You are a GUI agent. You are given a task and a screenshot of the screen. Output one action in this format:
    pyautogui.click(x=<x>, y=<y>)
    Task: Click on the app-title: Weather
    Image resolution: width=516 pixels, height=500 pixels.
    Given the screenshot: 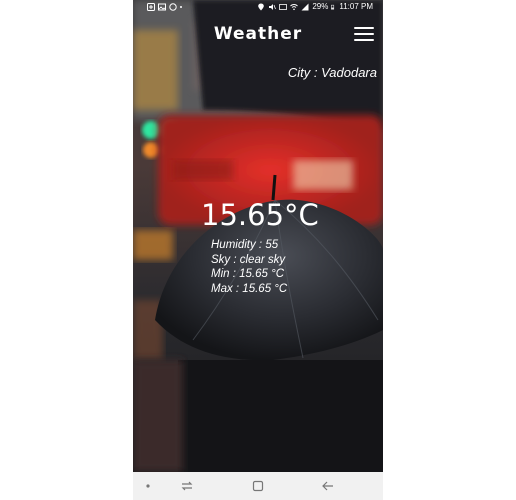 What is the action you would take?
    pyautogui.click(x=258, y=34)
    